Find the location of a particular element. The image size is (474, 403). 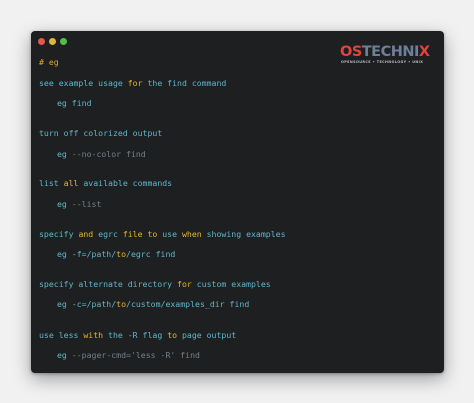

text-token: specify alternate directory is located at coordinates (108, 284).